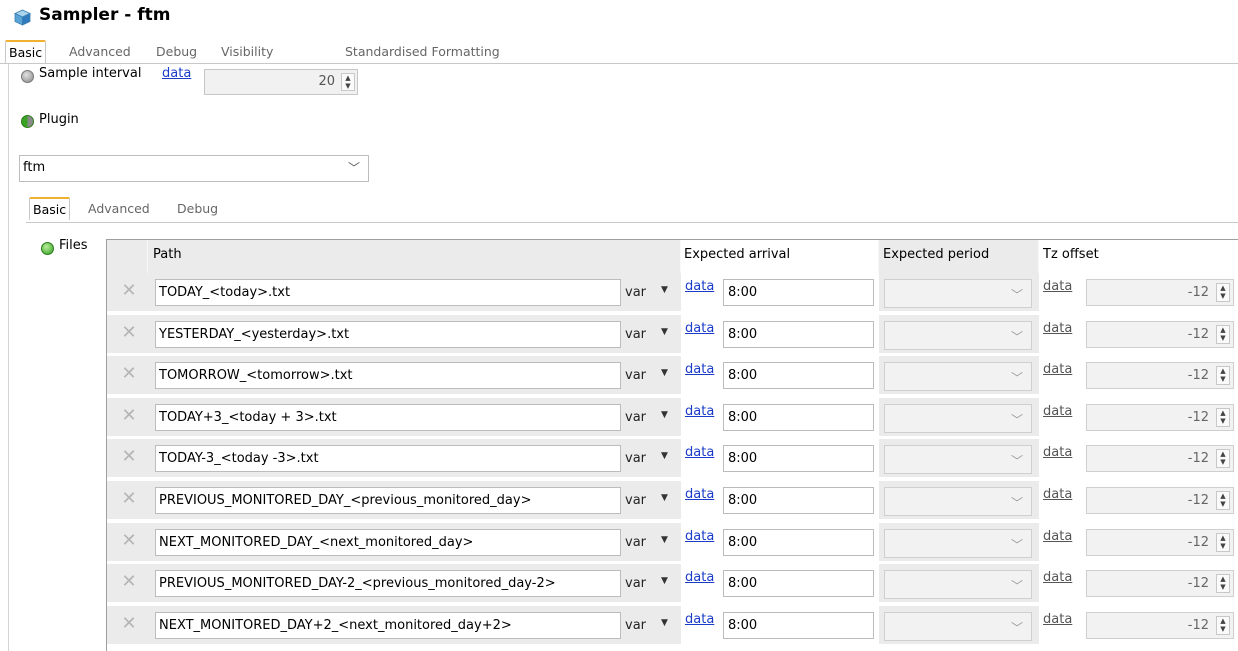  Describe the element at coordinates (422, 52) in the screenshot. I see `tab-standardised-formatting: Standardised Formatting` at that location.